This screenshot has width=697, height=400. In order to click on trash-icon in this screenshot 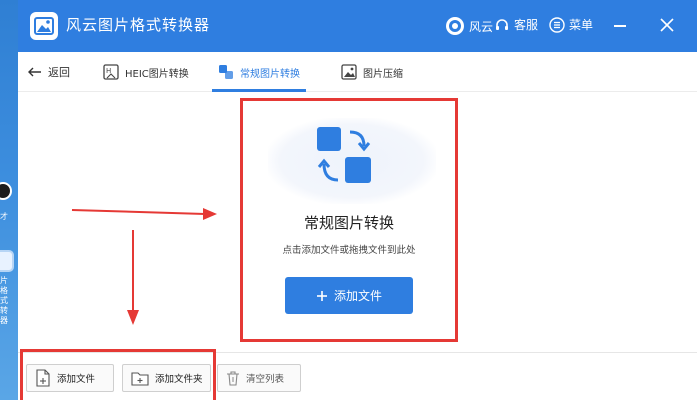, I will do `click(233, 378)`.